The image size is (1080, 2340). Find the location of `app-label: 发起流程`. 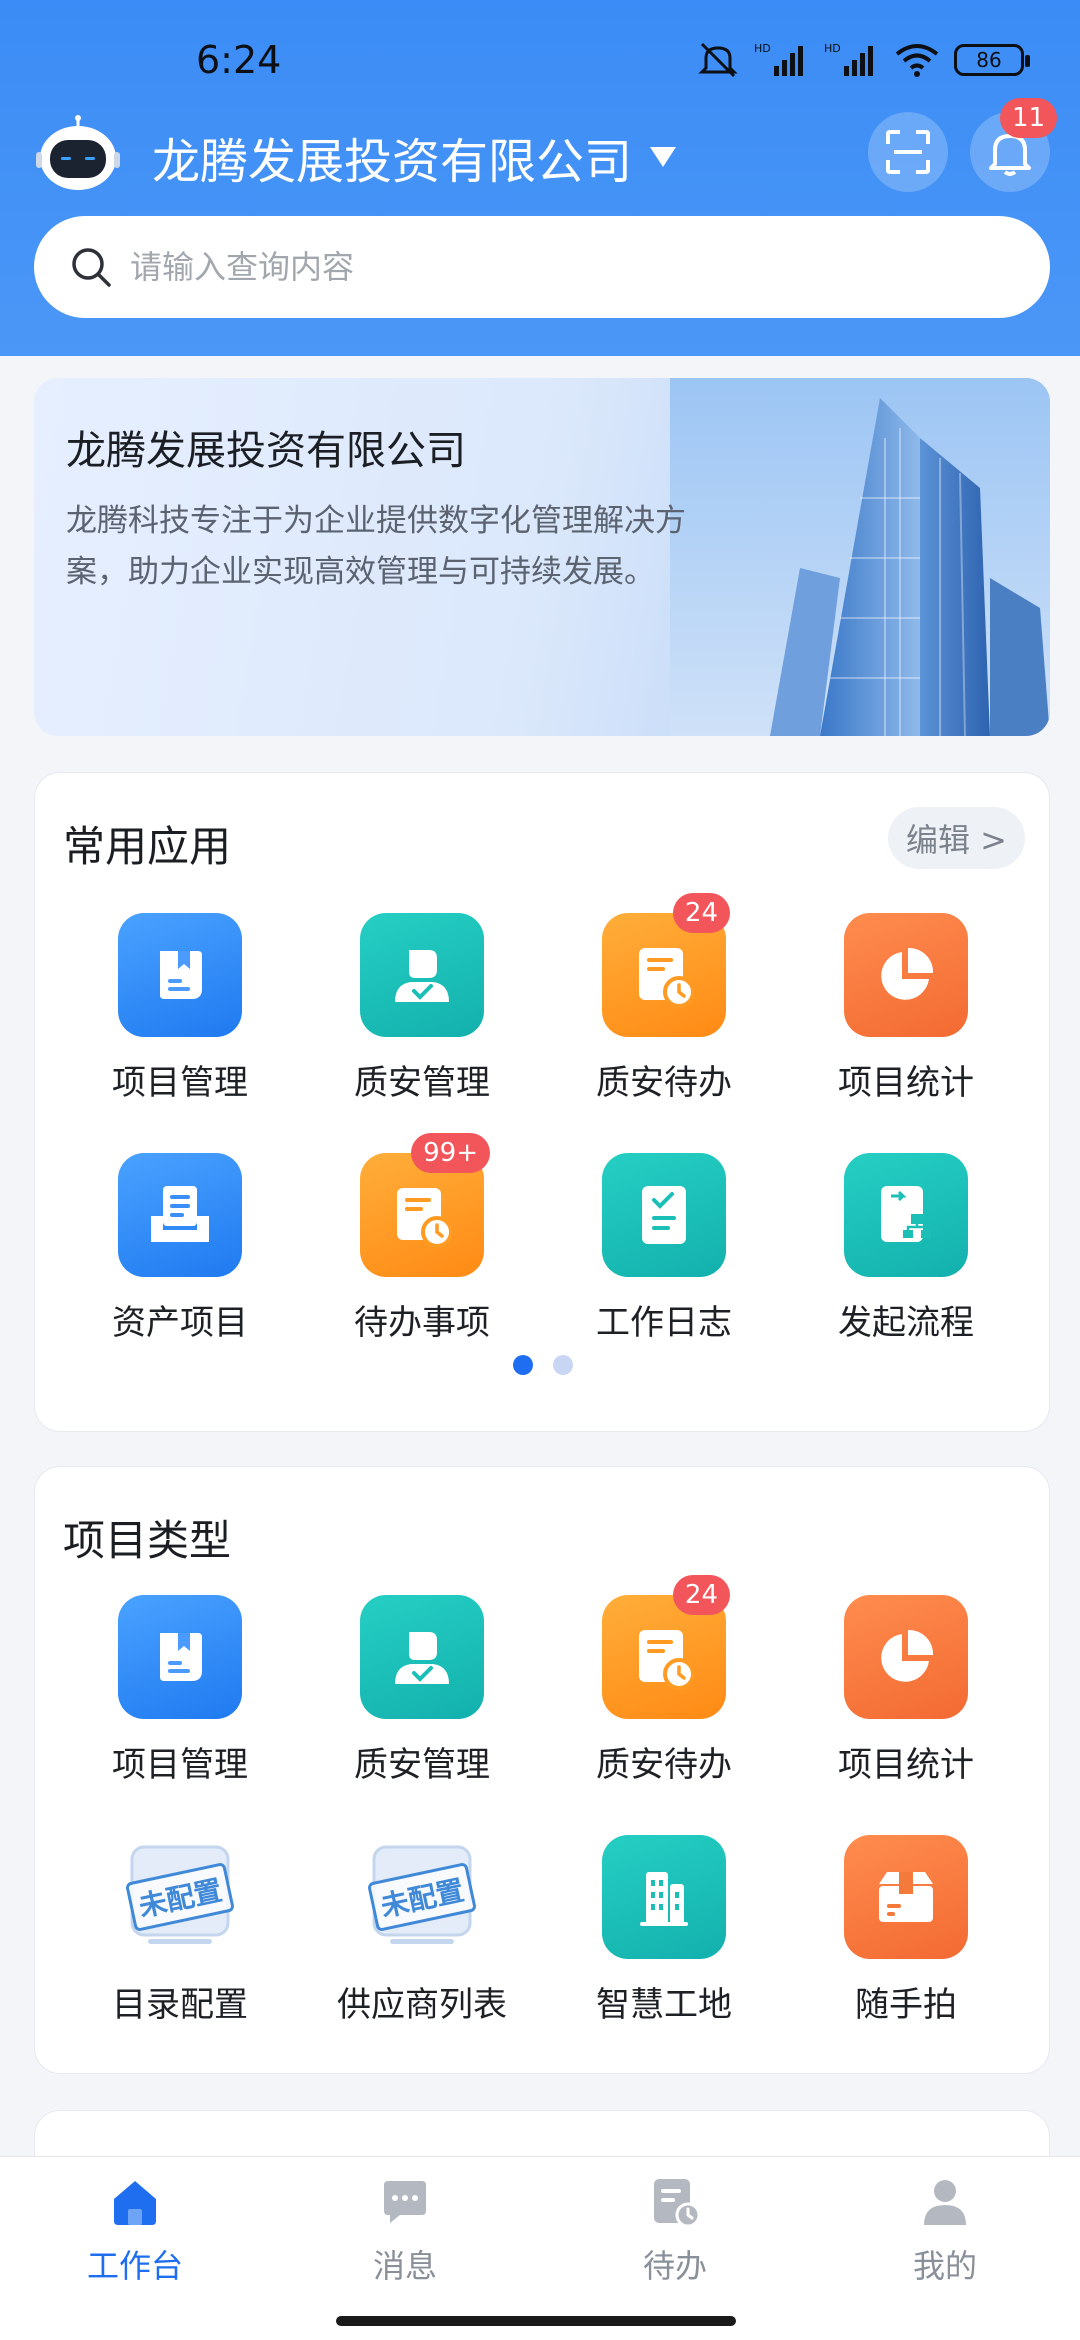

app-label: 发起流程 is located at coordinates (906, 1323).